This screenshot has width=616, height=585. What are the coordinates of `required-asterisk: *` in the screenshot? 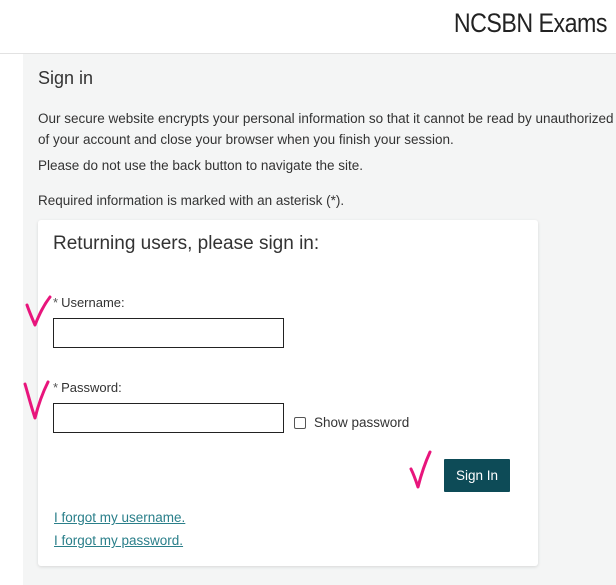 It's located at (56, 387).